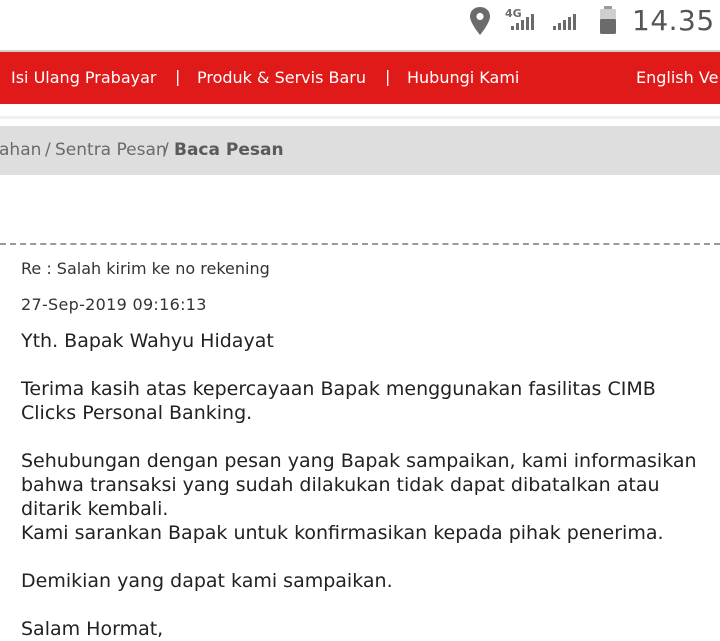 This screenshot has width=720, height=641. I want to click on message-salutation: Yth. Bapak Wahyu Hidayat, so click(147, 341).